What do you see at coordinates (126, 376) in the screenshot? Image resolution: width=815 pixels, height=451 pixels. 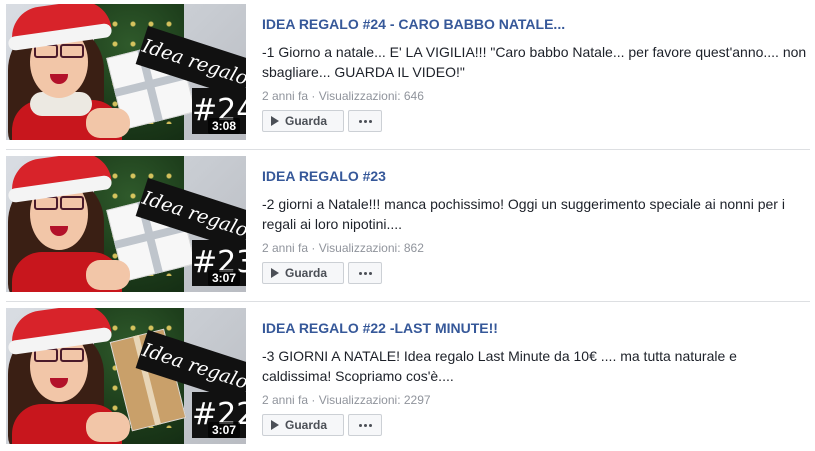 I see `video-thumbnail: Idea regalo #22 3:07` at bounding box center [126, 376].